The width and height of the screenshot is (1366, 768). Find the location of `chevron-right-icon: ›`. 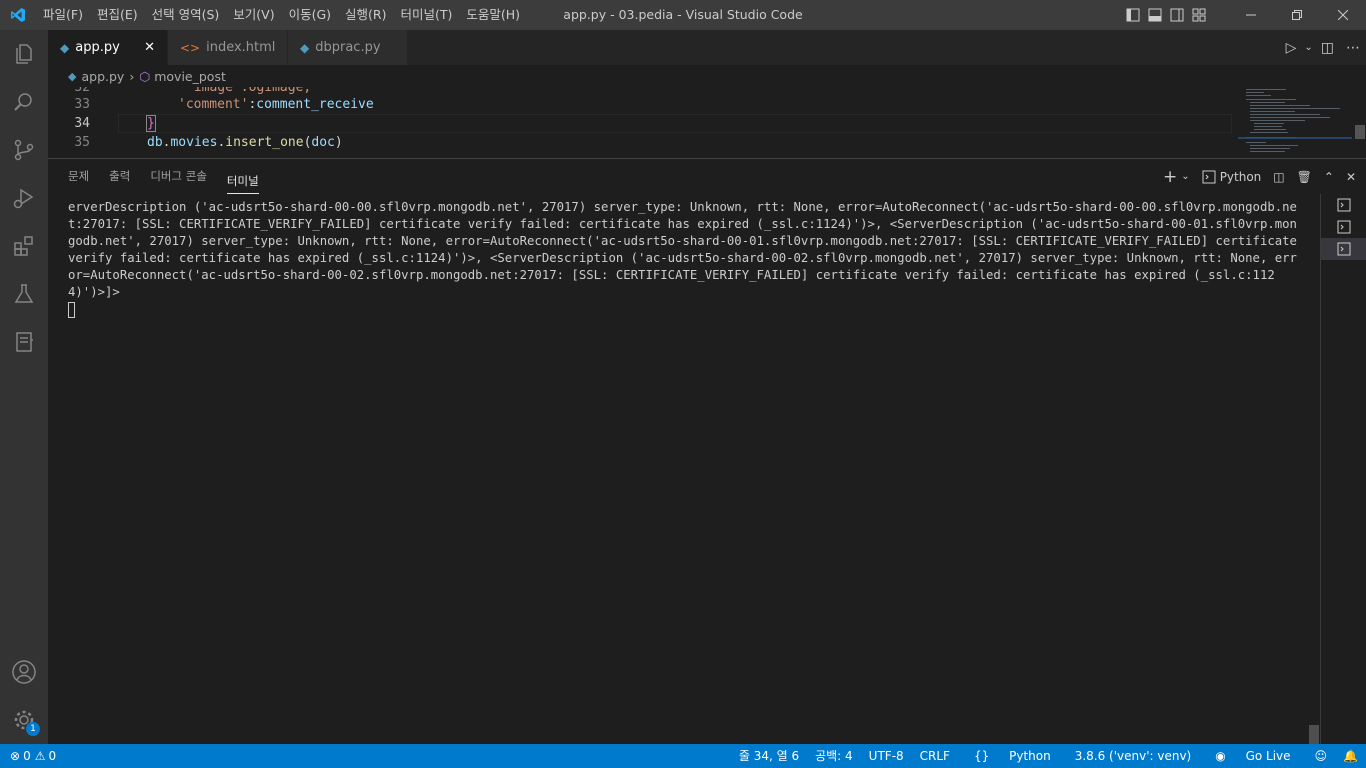

chevron-right-icon: › is located at coordinates (132, 76).